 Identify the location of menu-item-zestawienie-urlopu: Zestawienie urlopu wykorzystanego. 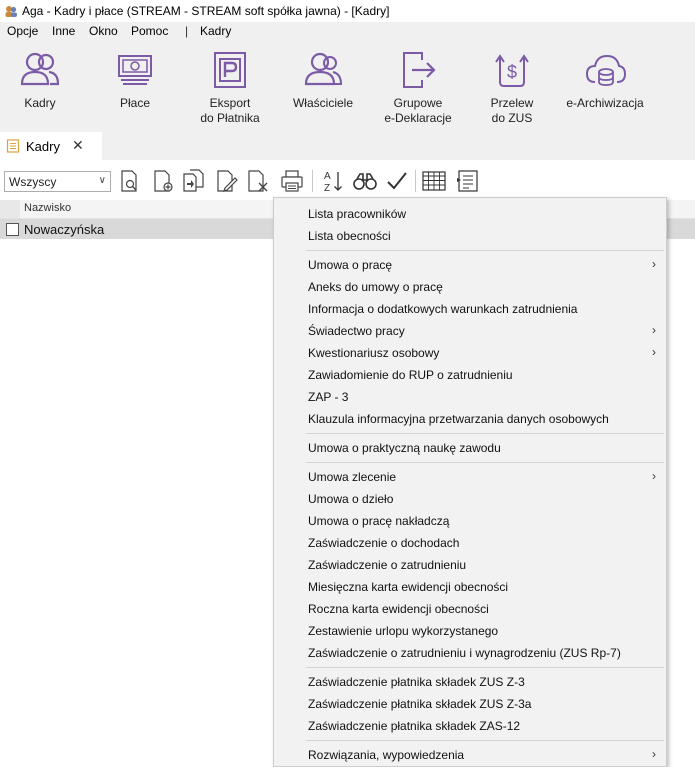
(470, 631).